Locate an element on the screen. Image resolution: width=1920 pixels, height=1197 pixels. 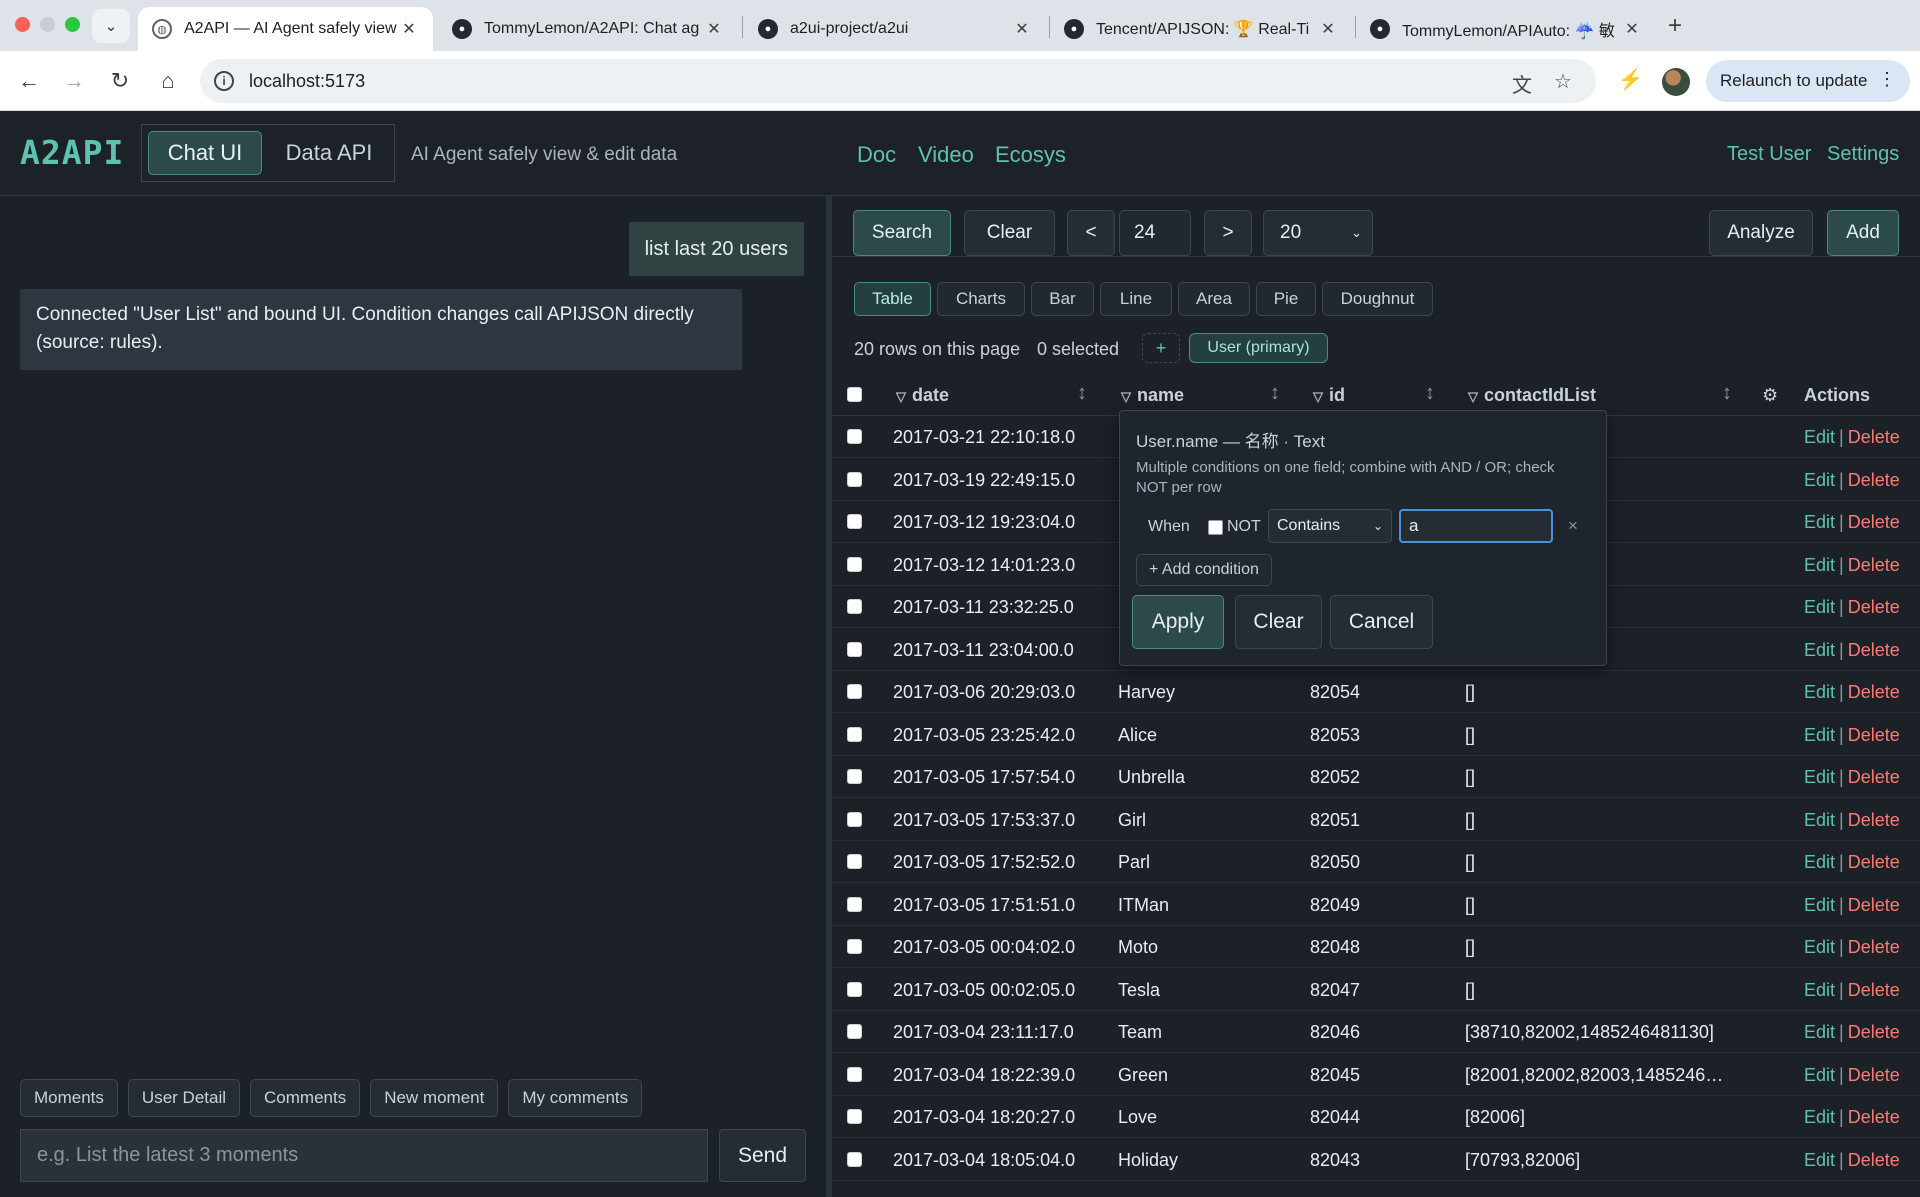
browser-tab-a2api-github: ● TommyLemon/A2API: Chat ag ✕ is located at coordinates (588, 29).